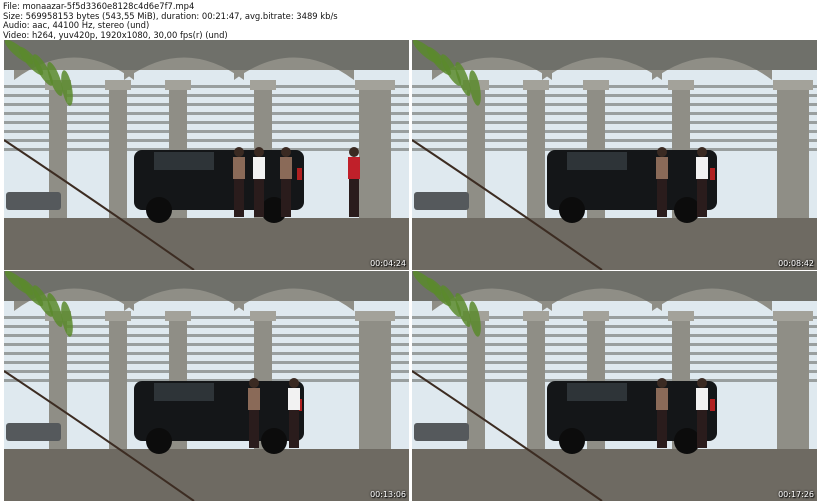 This screenshot has width=820, height=503. I want to click on timestamp: 00:08:42, so click(796, 263).